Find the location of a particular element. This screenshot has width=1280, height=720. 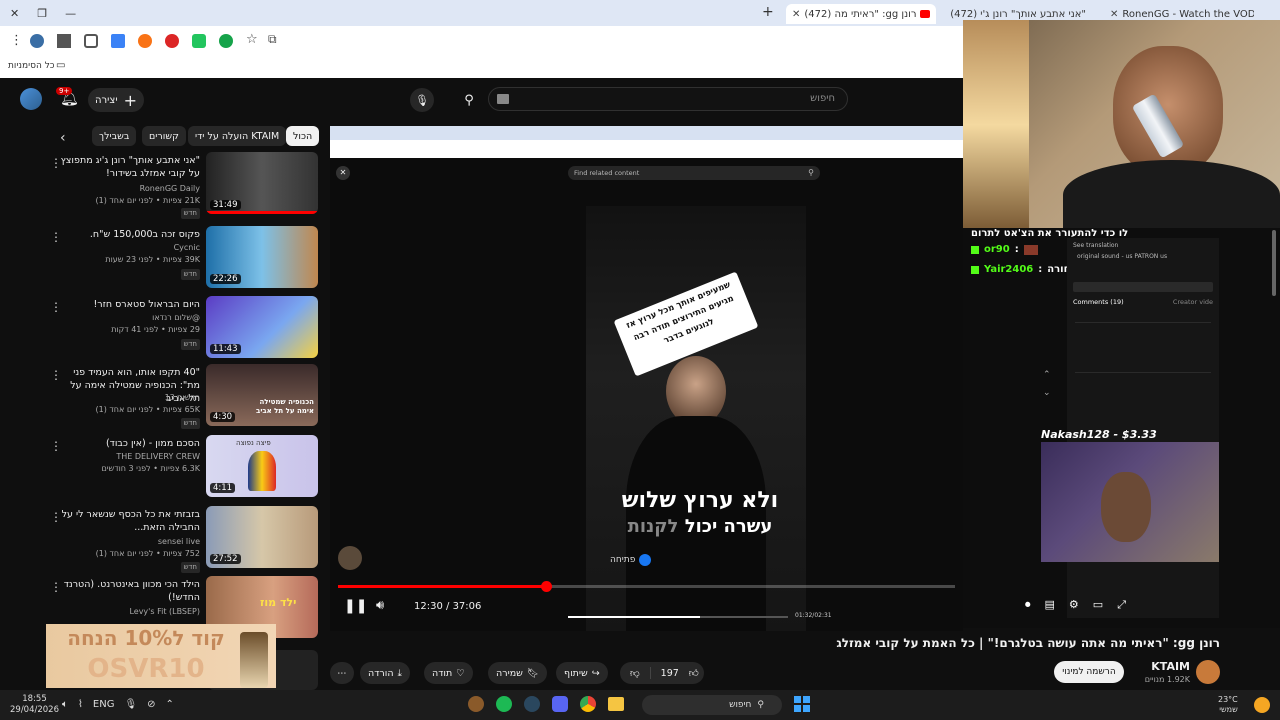

search-input: חיפוש is located at coordinates (668, 99).